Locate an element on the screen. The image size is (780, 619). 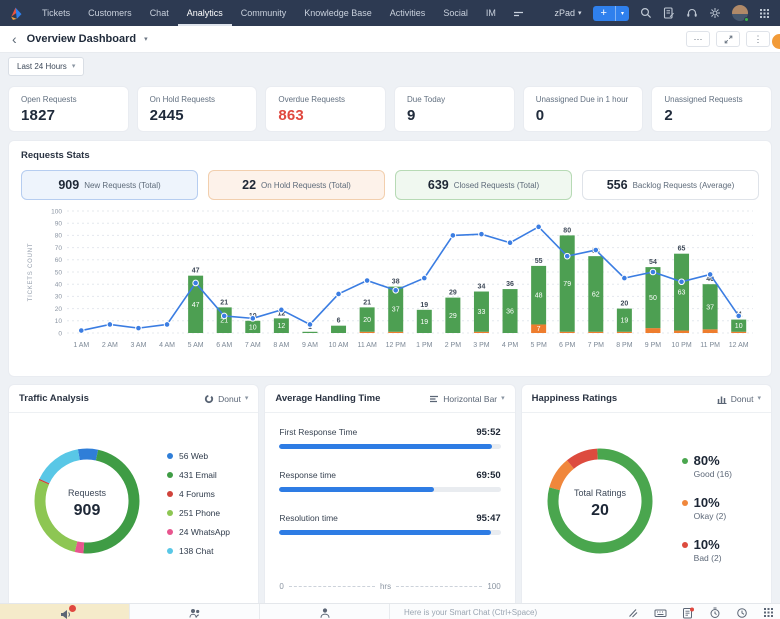
keyboard-icon is located at coordinates (660, 613).